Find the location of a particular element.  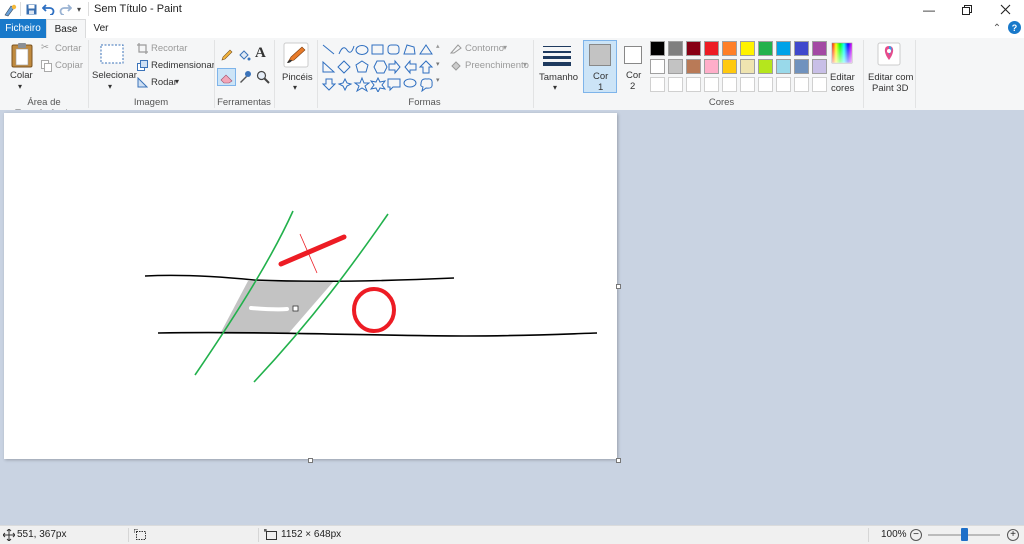

plus-icon: + is located at coordinates (1013, 534).